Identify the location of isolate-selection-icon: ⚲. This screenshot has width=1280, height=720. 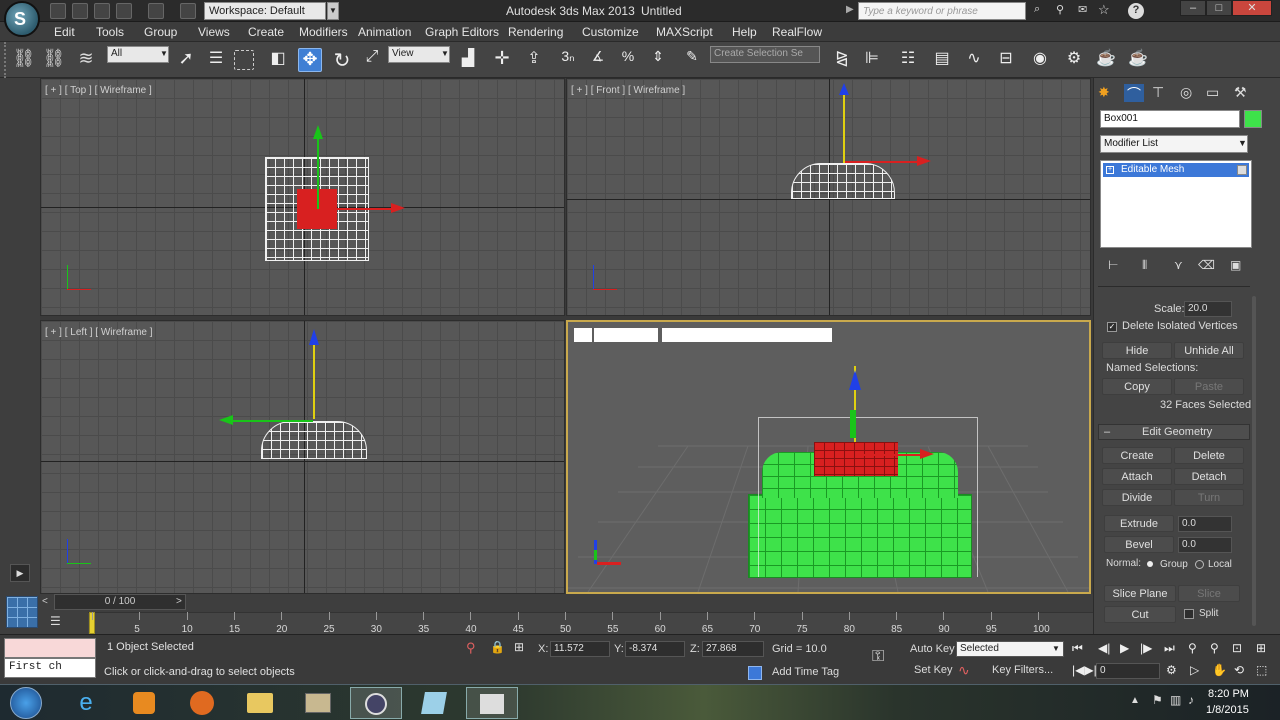
(471, 648).